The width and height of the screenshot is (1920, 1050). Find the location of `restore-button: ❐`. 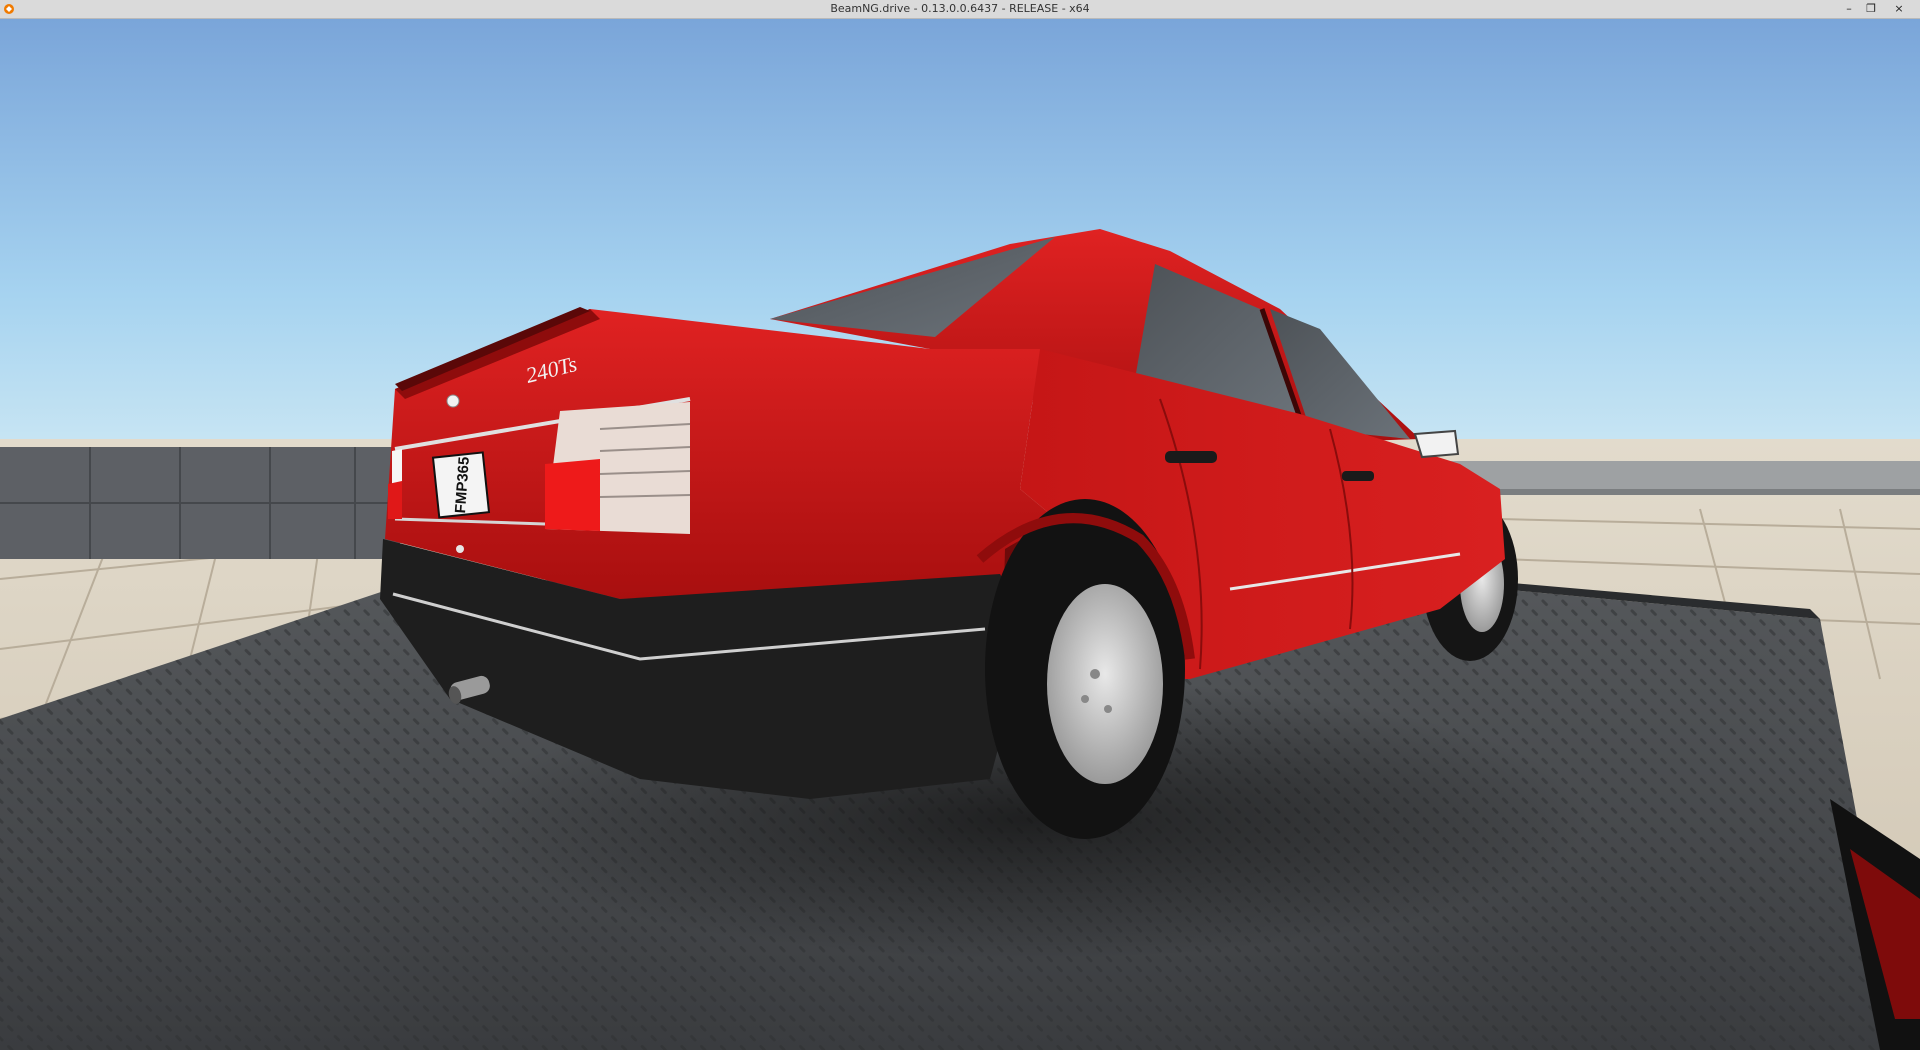

restore-button: ❐ is located at coordinates (1871, 9).